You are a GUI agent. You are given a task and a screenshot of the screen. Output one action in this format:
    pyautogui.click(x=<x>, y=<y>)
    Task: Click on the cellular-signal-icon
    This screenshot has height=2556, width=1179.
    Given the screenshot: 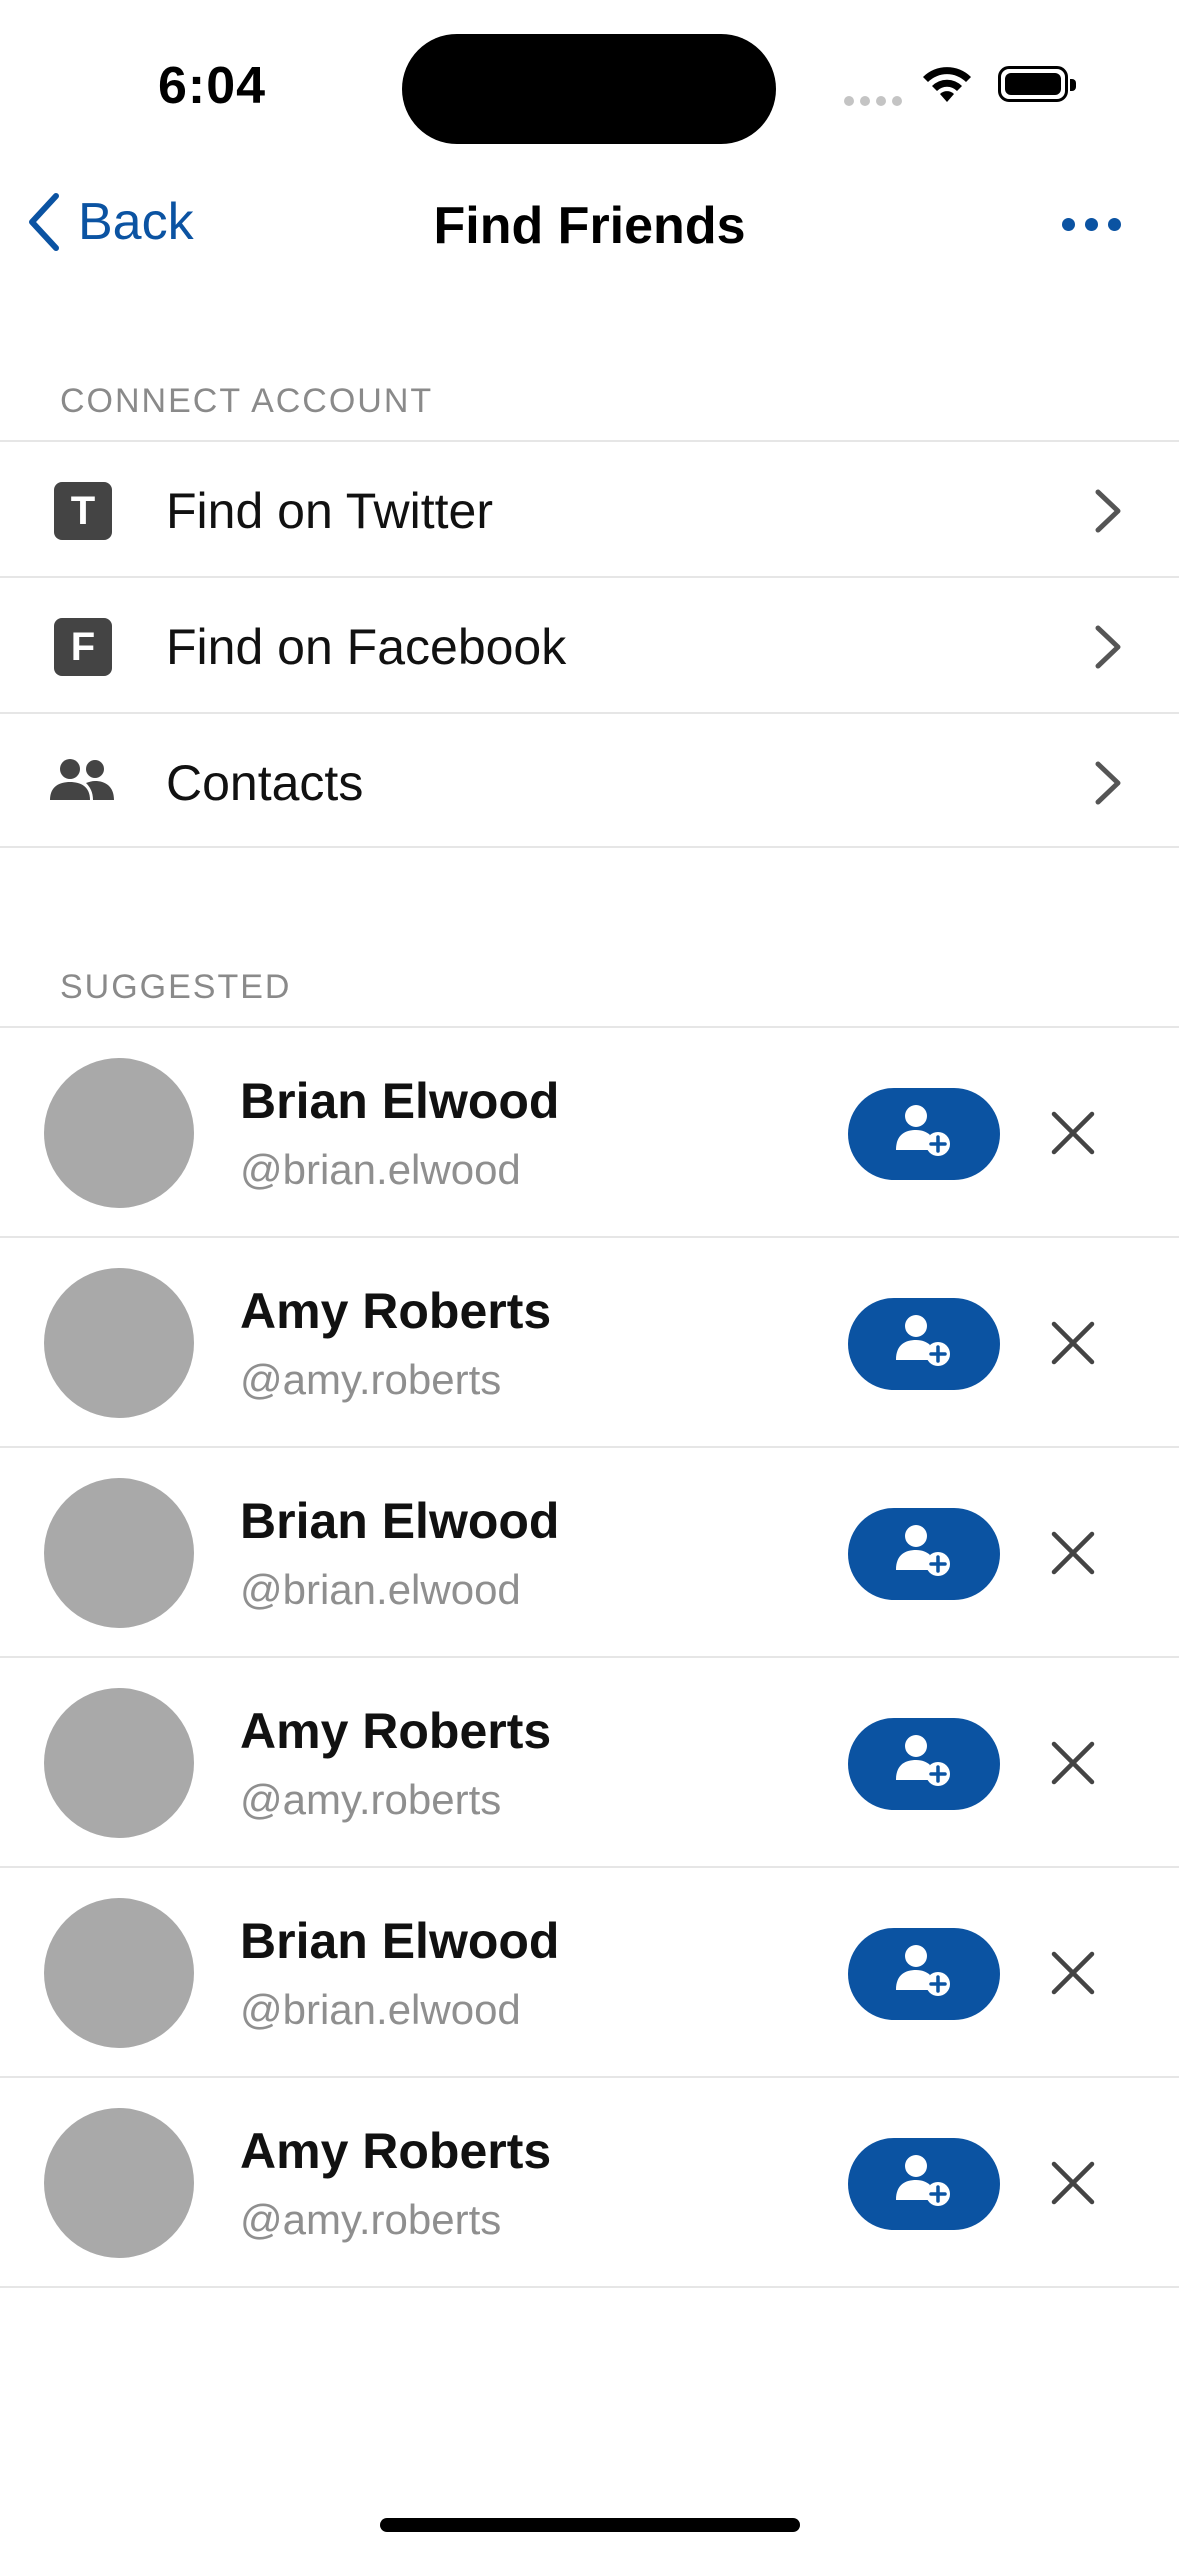 What is the action you would take?
    pyautogui.click(x=876, y=102)
    